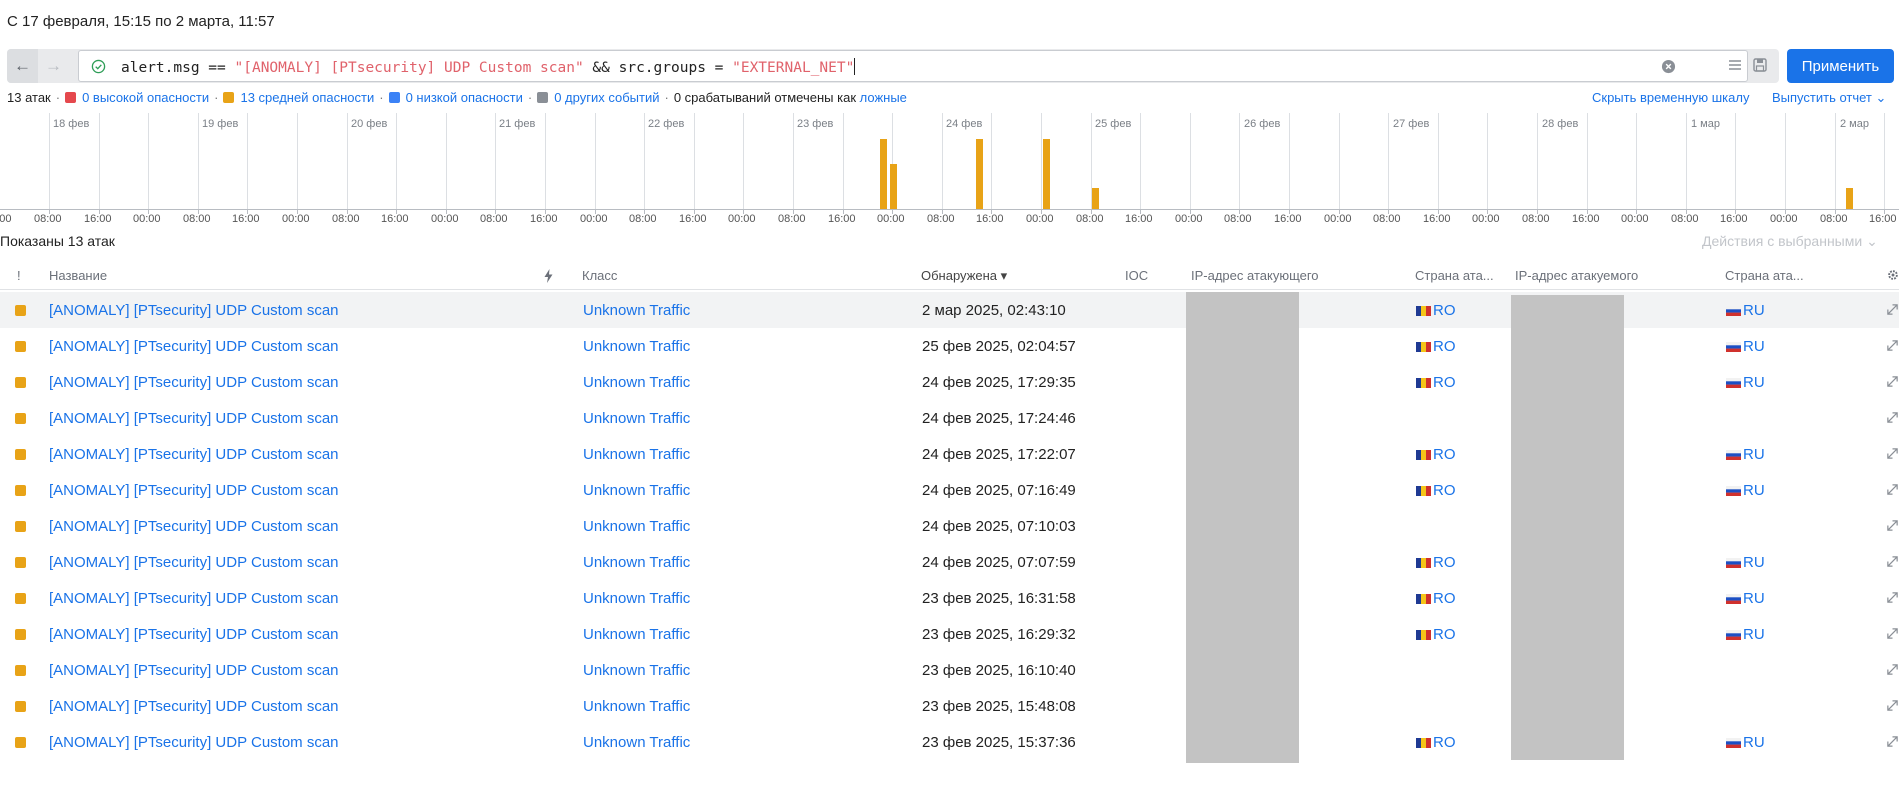 The width and height of the screenshot is (1899, 785). What do you see at coordinates (1670, 97) in the screenshot?
I see `hide-timeline-link: Скрыть временную шкалу` at bounding box center [1670, 97].